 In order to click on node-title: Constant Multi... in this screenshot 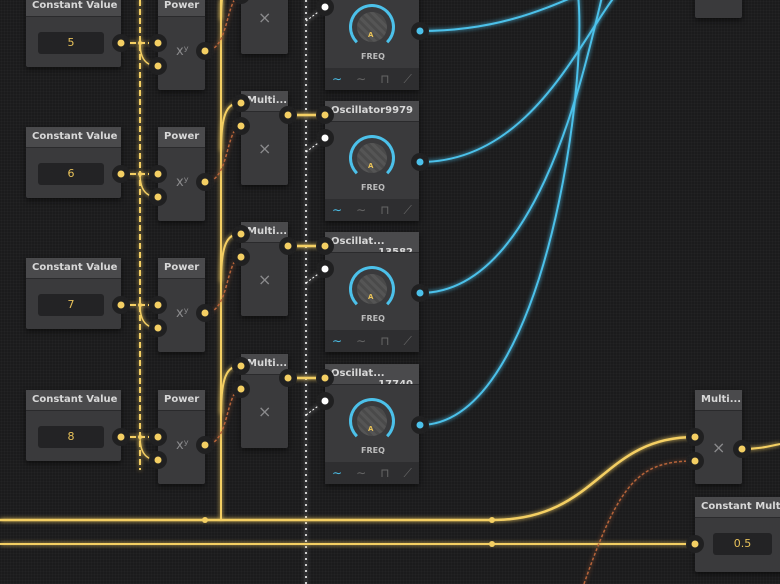, I will do `click(737, 507)`.